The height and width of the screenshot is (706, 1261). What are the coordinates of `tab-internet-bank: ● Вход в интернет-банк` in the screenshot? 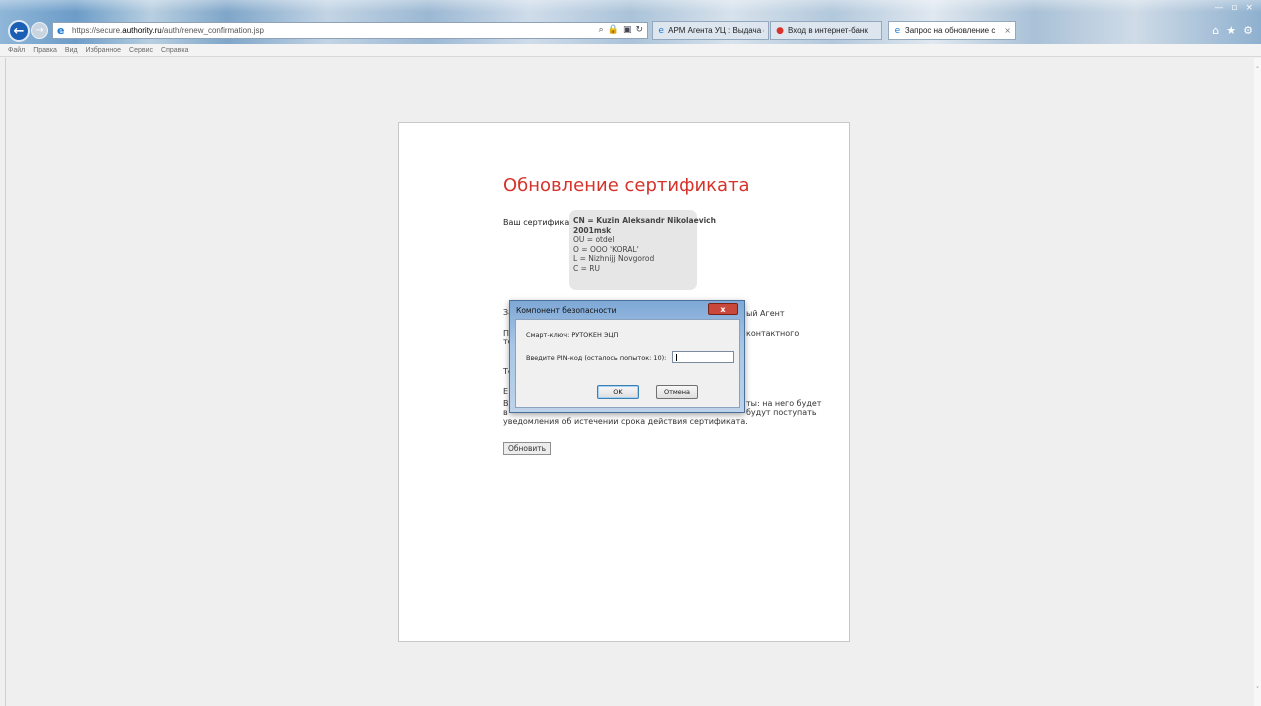 It's located at (826, 30).